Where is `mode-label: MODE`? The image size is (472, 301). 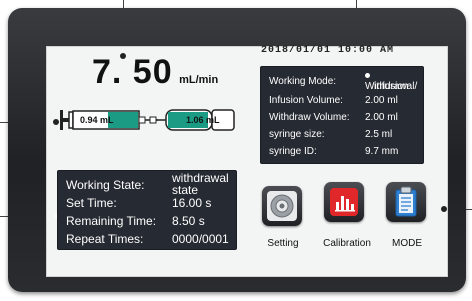 mode-label: MODE is located at coordinates (407, 243).